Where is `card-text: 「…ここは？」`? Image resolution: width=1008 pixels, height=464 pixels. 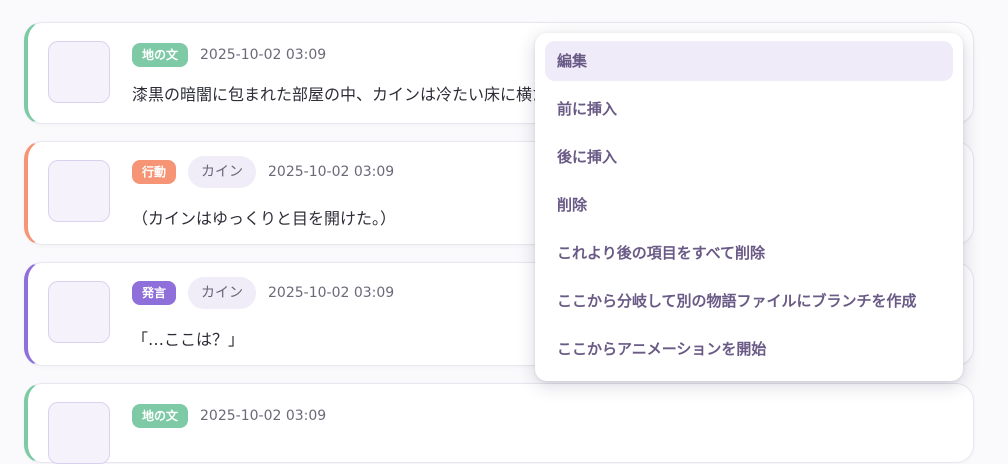 card-text: 「…ここは？」 is located at coordinates (188, 339).